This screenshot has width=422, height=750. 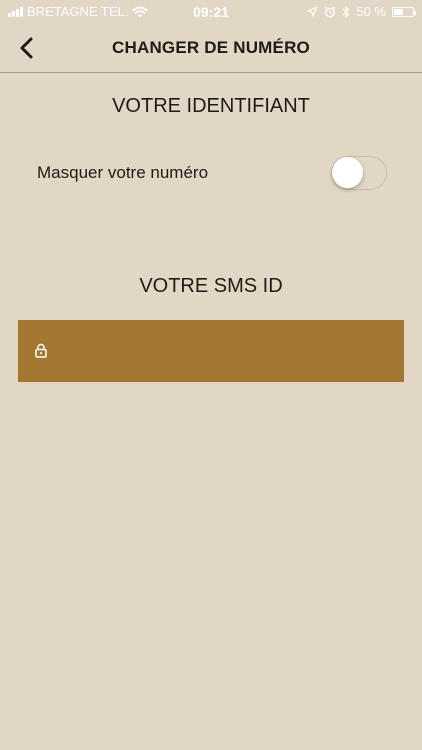 I want to click on bluetooth-icon, so click(x=346, y=11).